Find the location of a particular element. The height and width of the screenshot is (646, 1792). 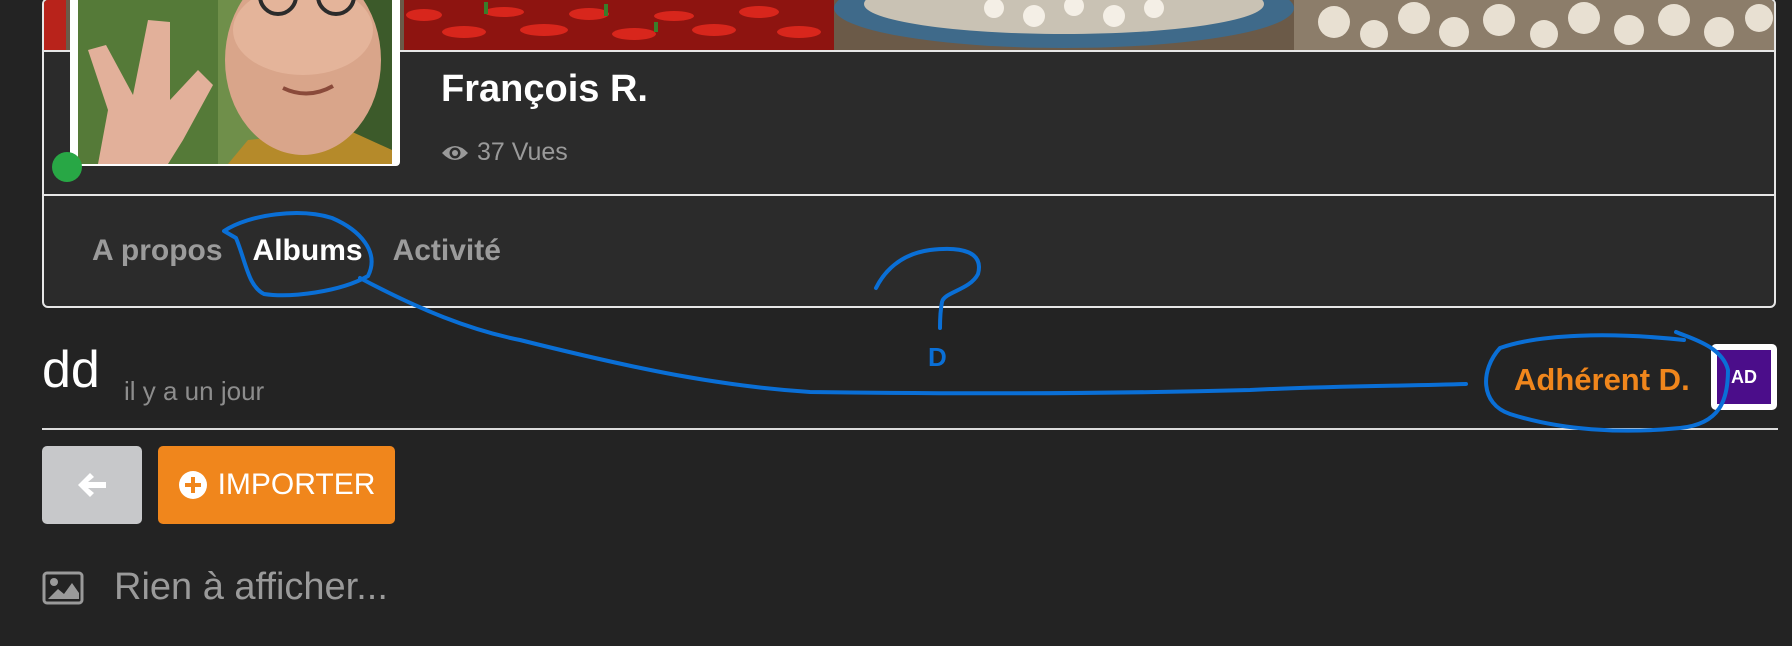

album-header-divider is located at coordinates (910, 429).